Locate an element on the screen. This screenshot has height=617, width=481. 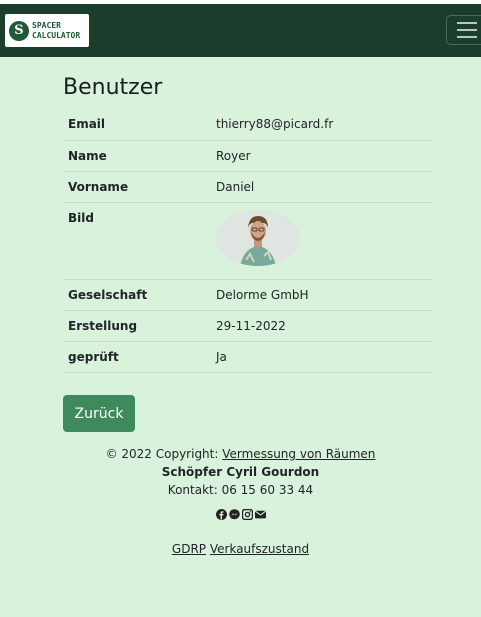
brand-text: SPACER CALCULATOR is located at coordinates (56, 31).